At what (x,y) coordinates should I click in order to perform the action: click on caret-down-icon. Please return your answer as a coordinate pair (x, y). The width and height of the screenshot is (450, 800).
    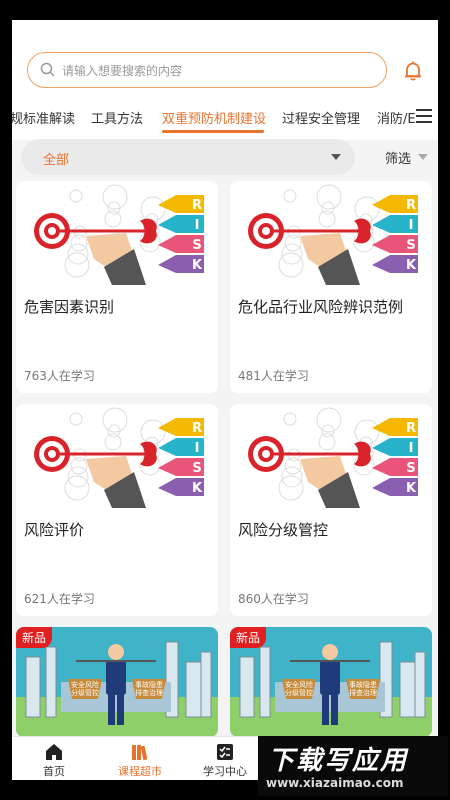
    Looking at the image, I should click on (336, 157).